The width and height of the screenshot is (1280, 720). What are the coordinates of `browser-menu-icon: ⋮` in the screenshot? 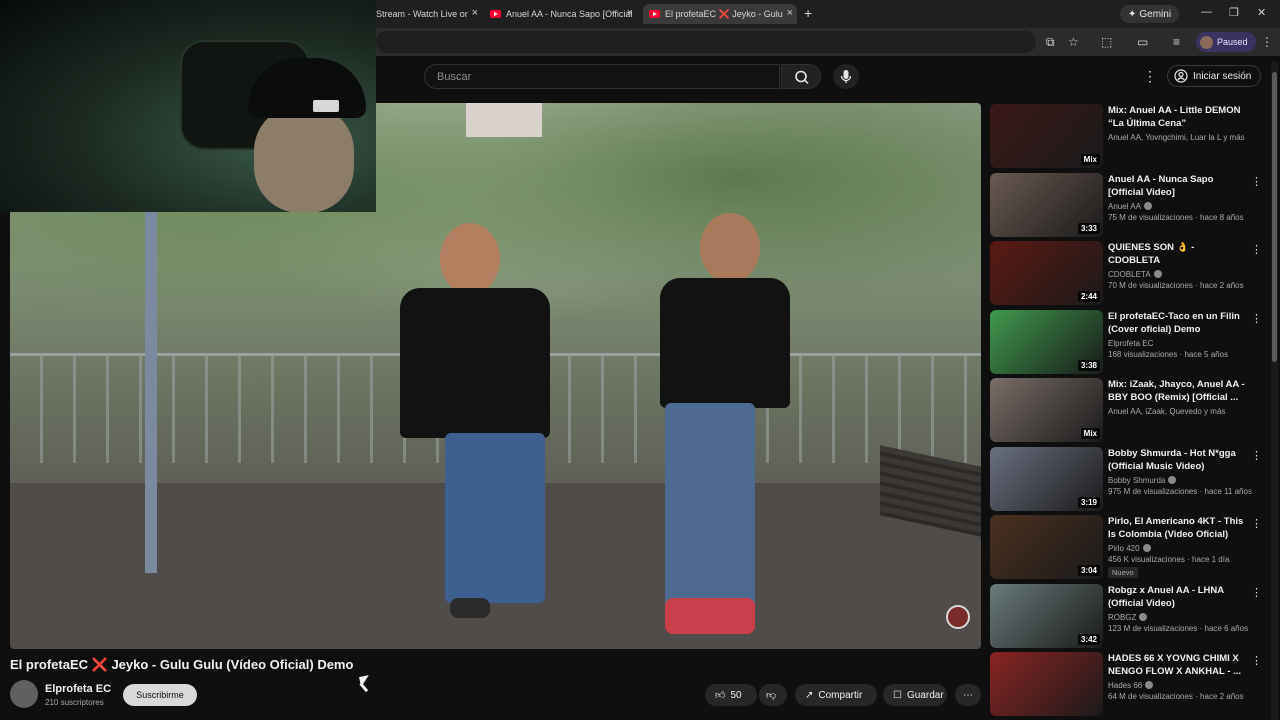 It's located at (1267, 42).